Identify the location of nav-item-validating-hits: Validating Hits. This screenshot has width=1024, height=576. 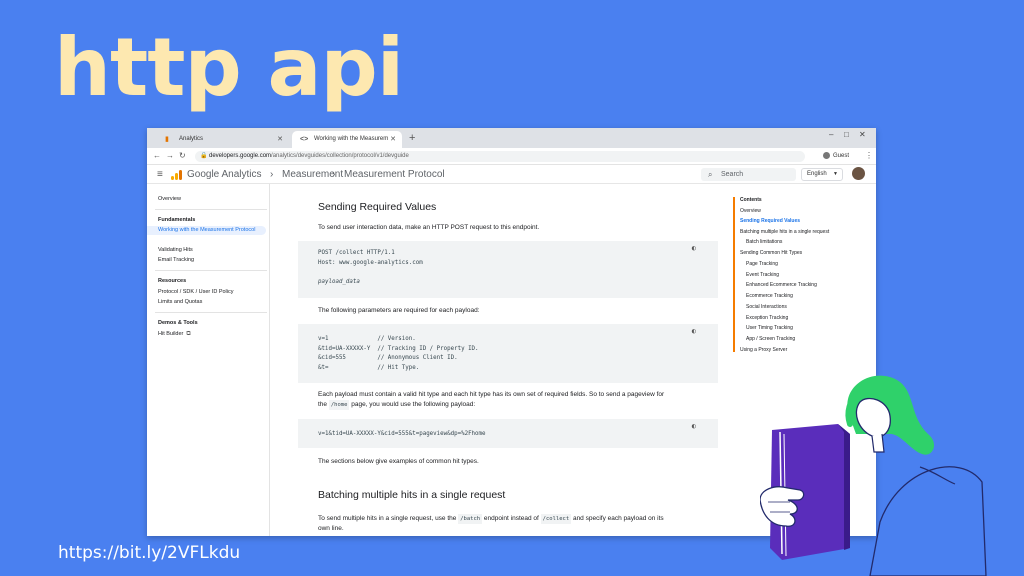
(212, 250).